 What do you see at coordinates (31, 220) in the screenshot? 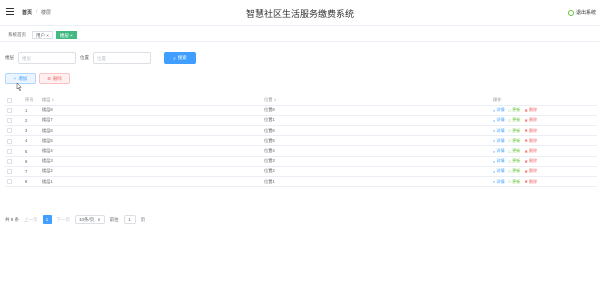
I see `prev-page-button: 上一页` at bounding box center [31, 220].